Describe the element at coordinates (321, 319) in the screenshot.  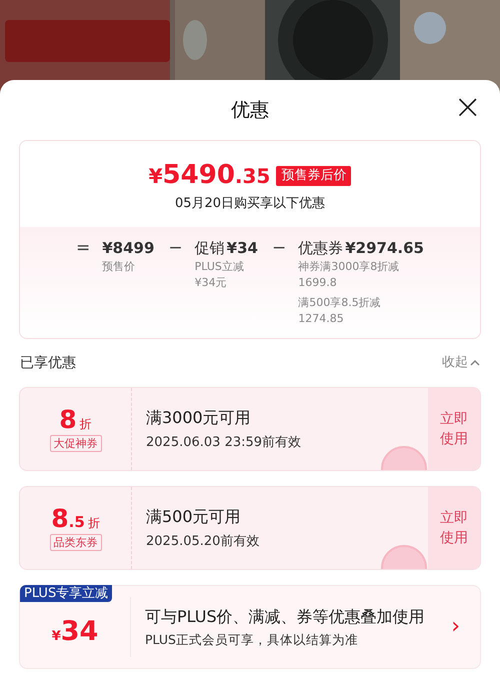
I see `breakdown-note: 1274.85` at that location.